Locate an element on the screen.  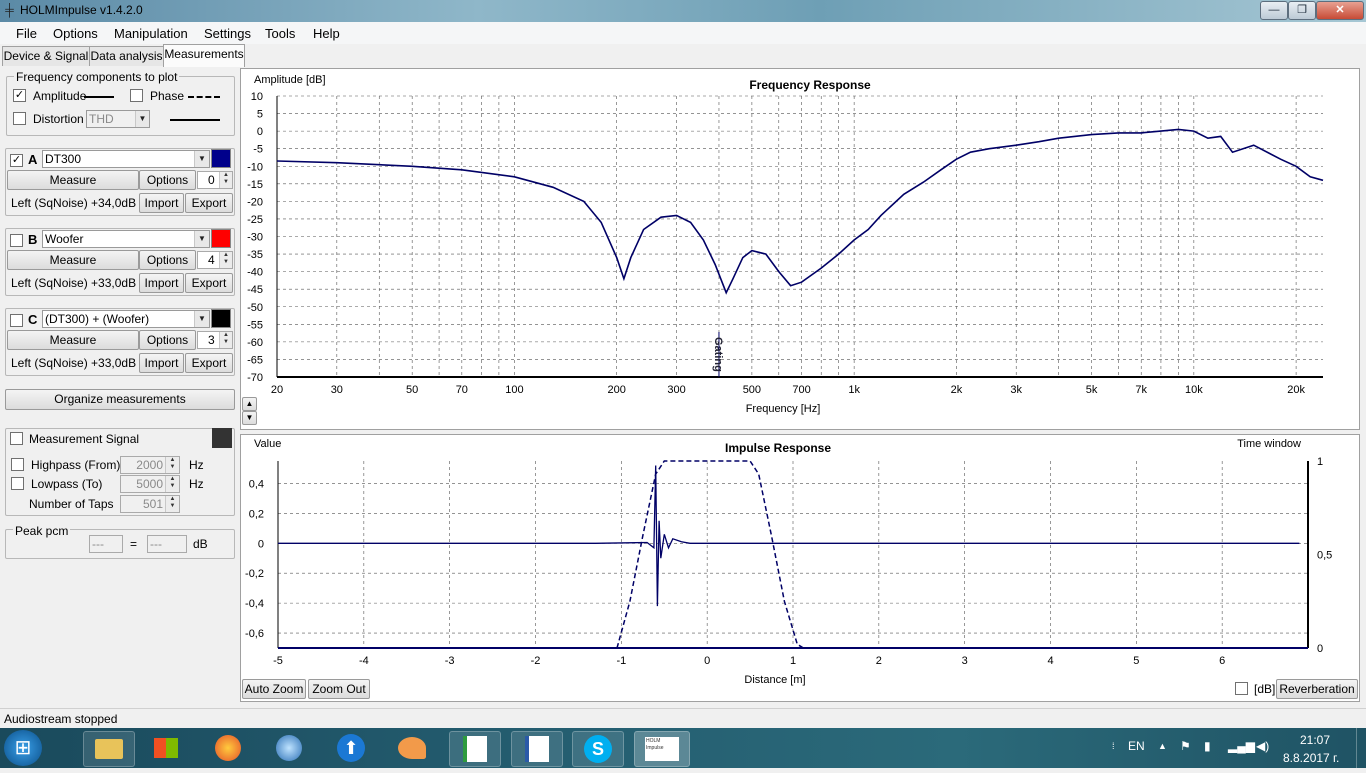
clock-time: 21:07 is located at coordinates (1315, 740).